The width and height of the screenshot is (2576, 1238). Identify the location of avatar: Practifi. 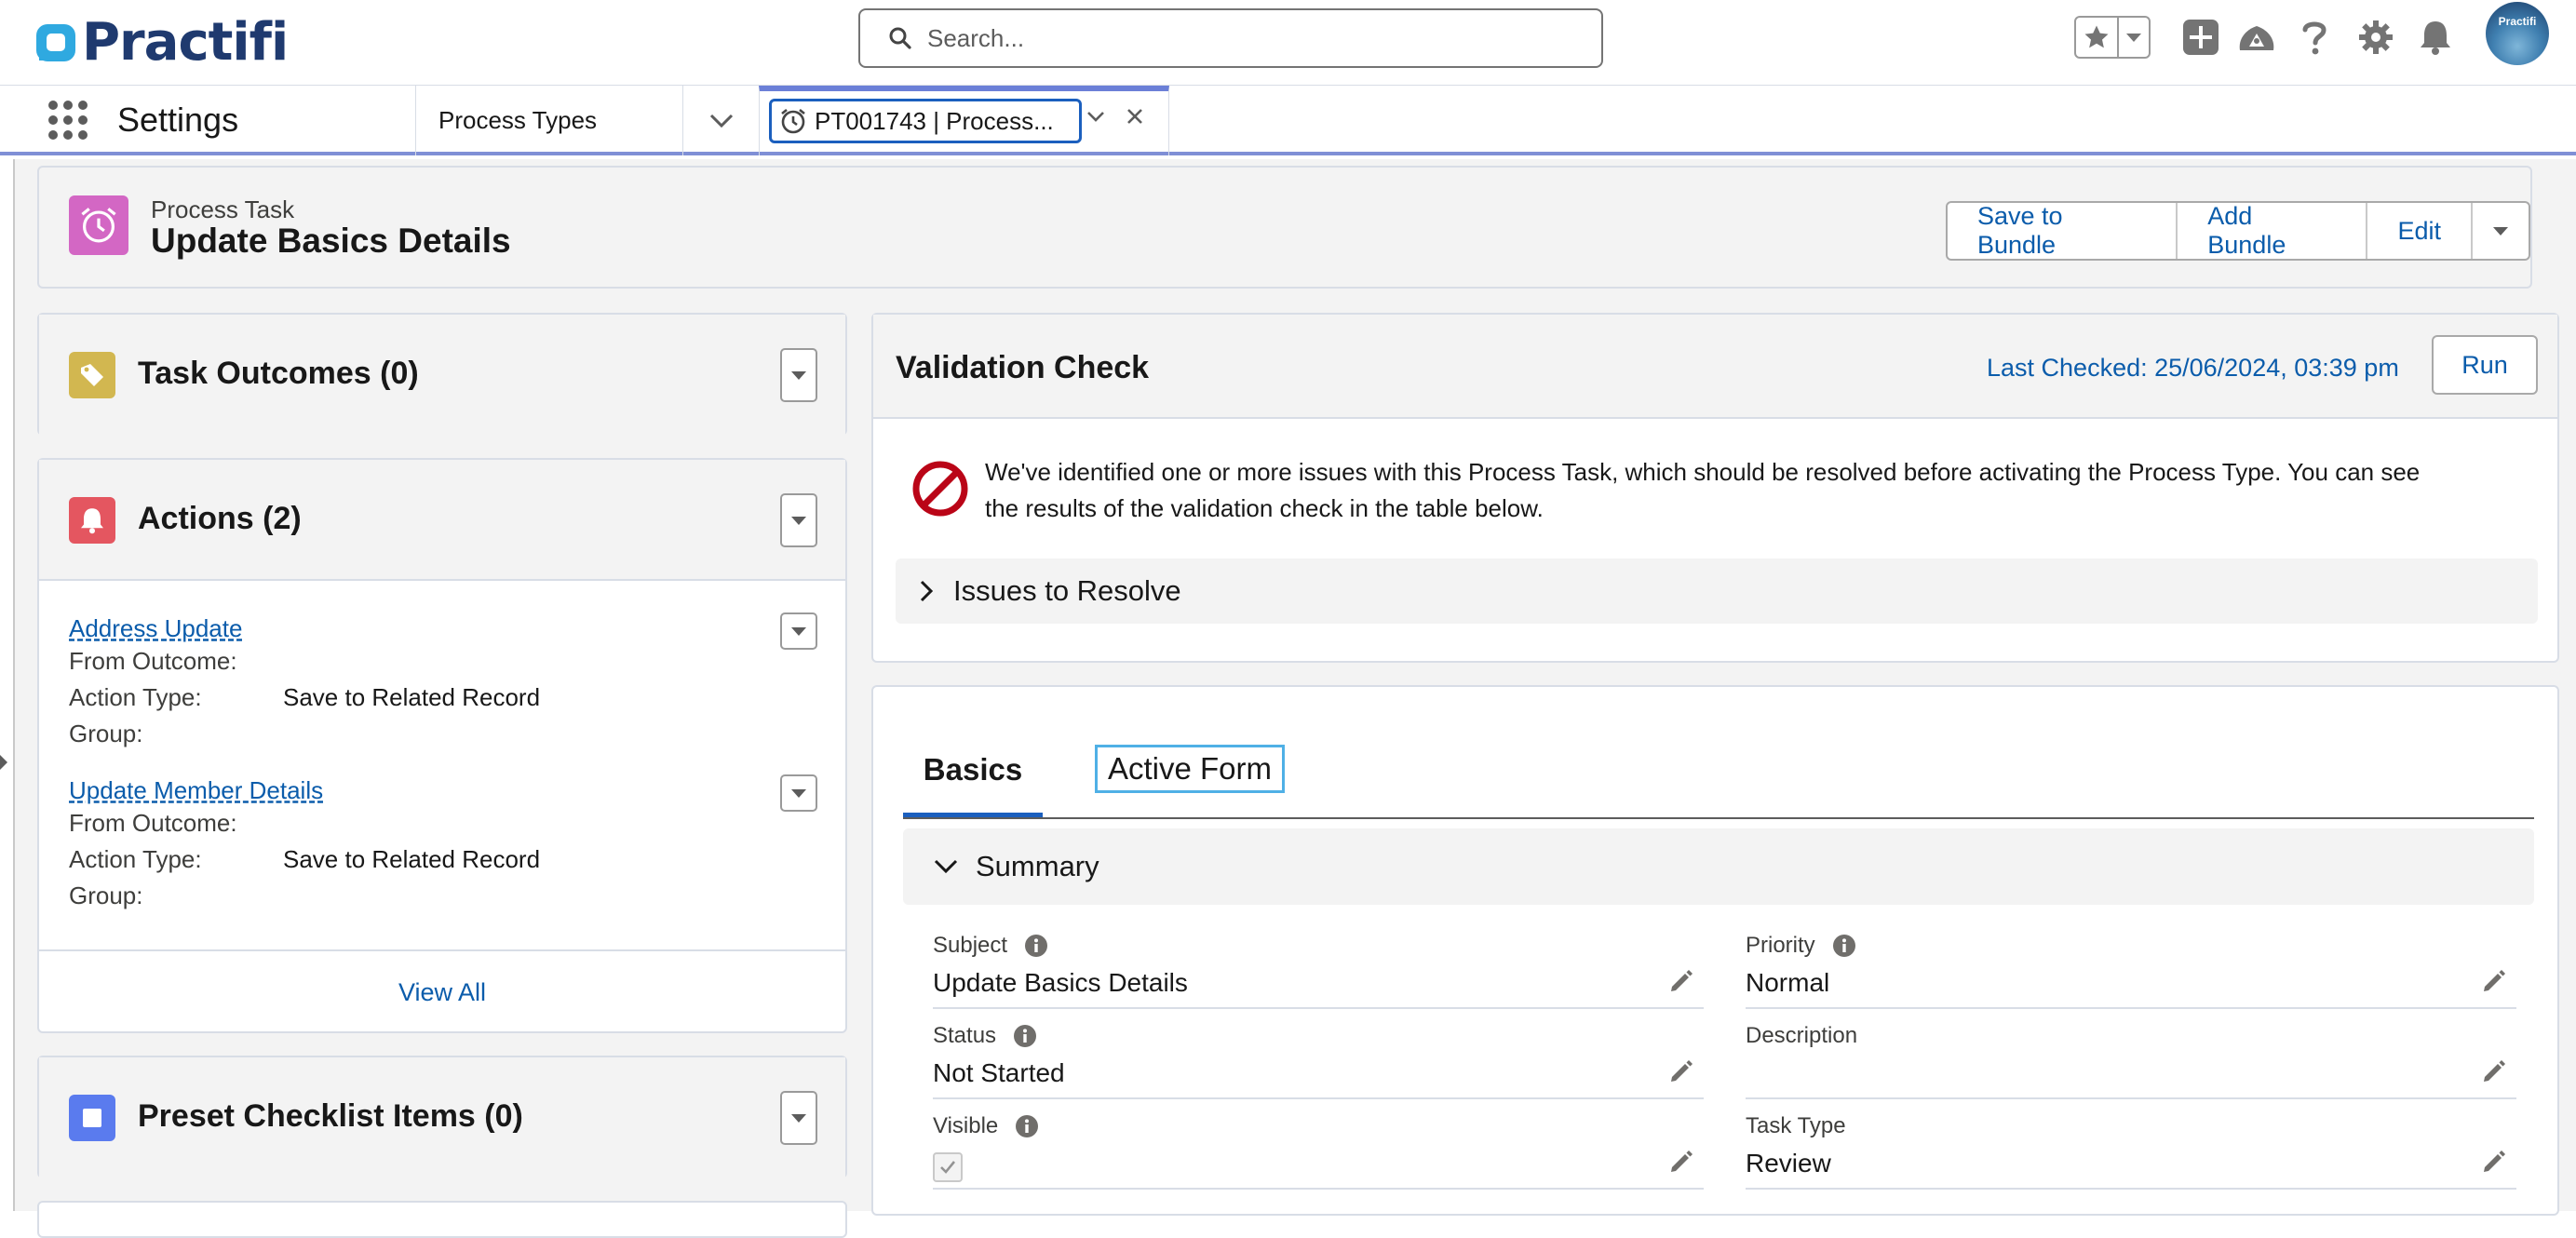
(2517, 33).